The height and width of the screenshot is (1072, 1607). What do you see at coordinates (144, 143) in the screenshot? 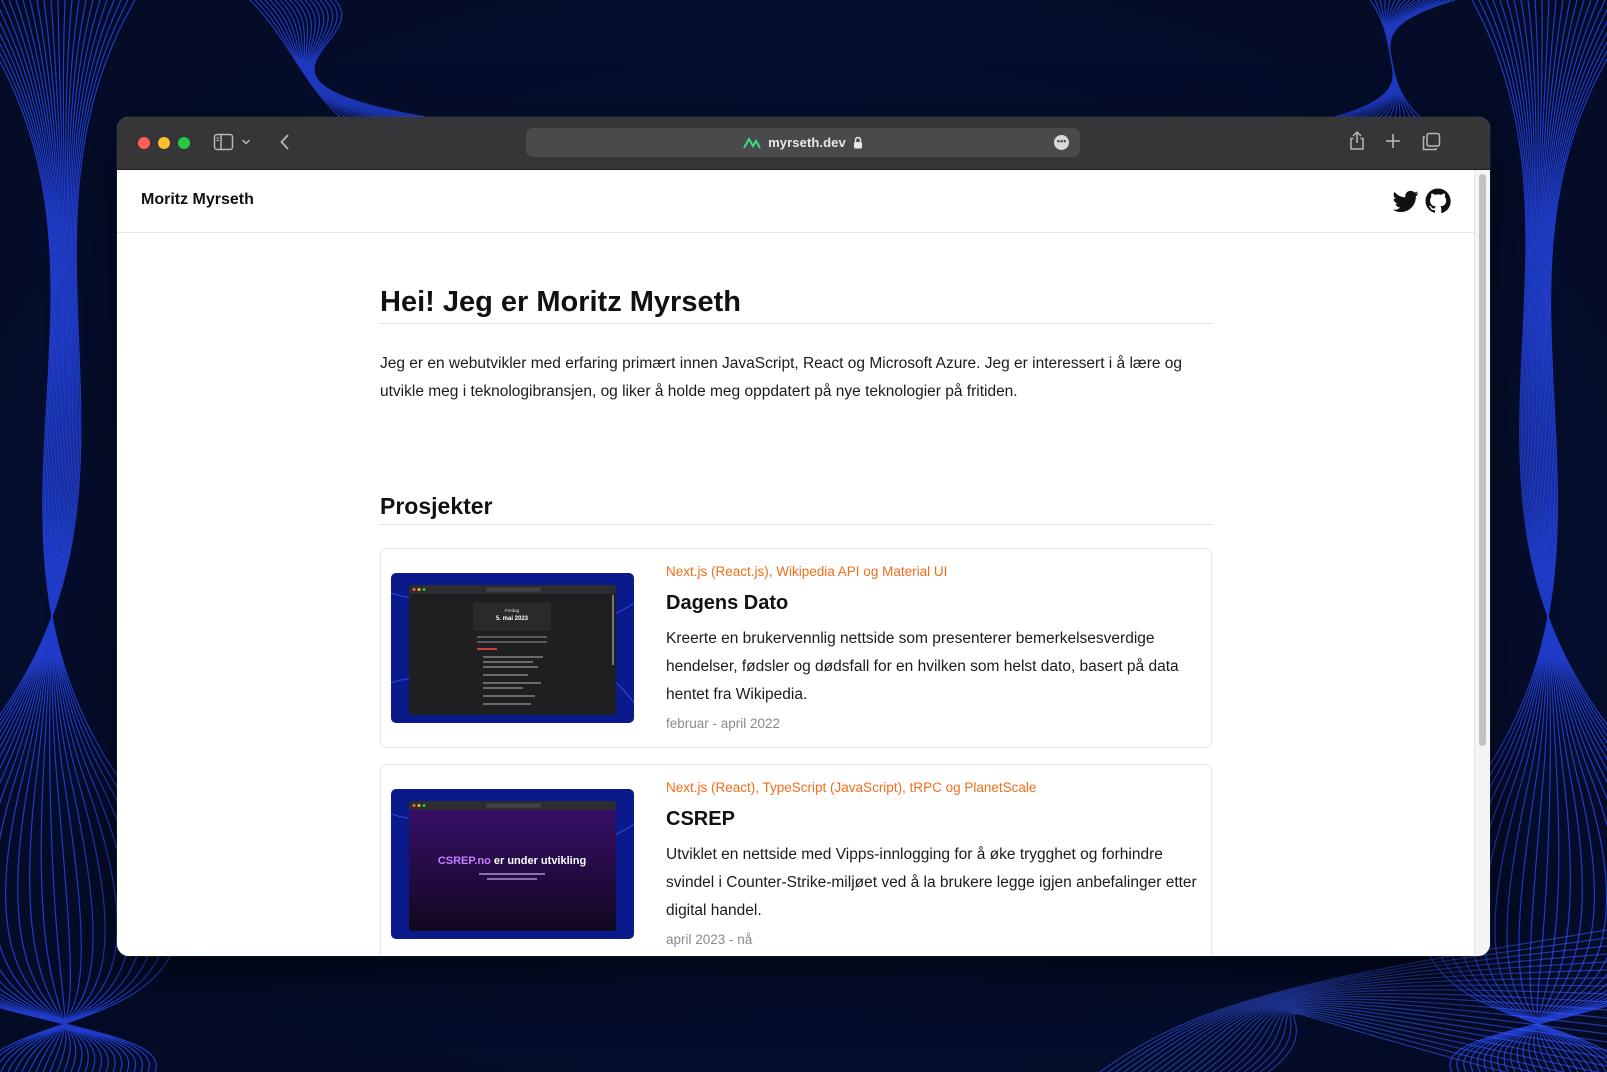
I see `close-window-button` at bounding box center [144, 143].